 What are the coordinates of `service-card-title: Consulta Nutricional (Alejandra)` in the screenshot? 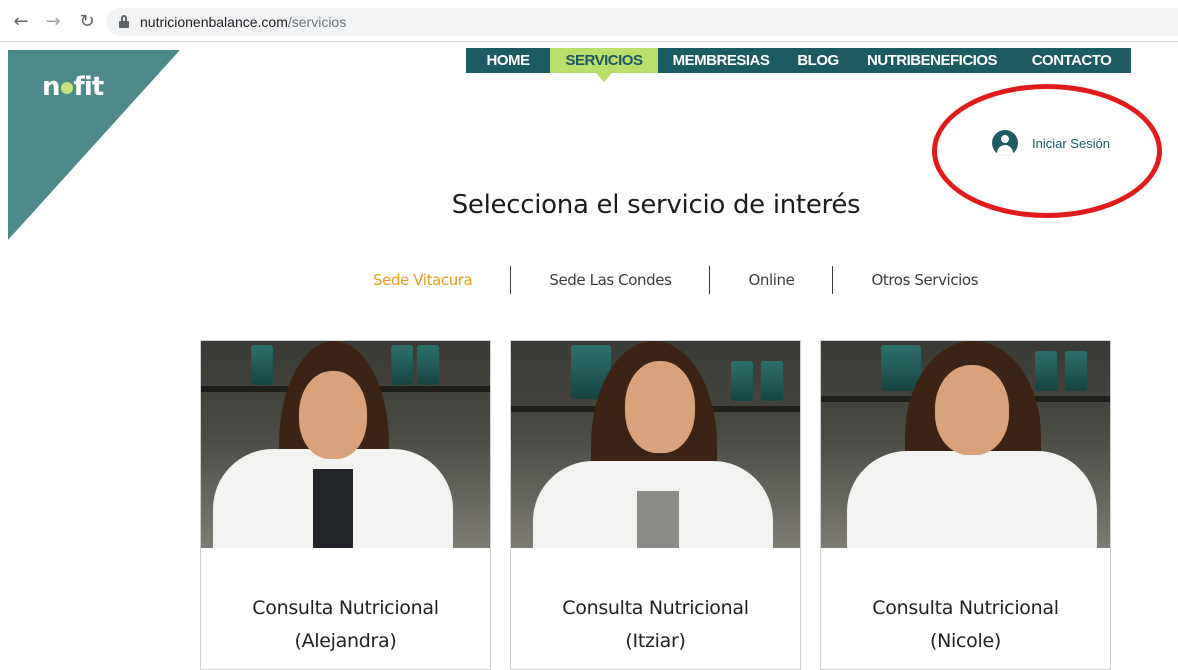 It's located at (345, 625).